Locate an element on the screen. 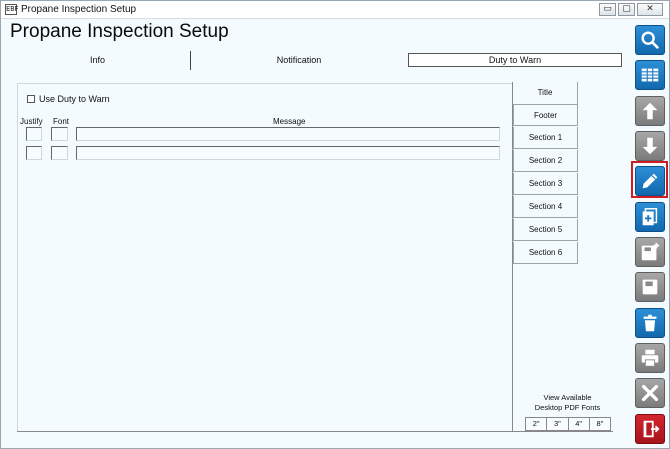 The height and width of the screenshot is (449, 670). edit-button is located at coordinates (650, 181).